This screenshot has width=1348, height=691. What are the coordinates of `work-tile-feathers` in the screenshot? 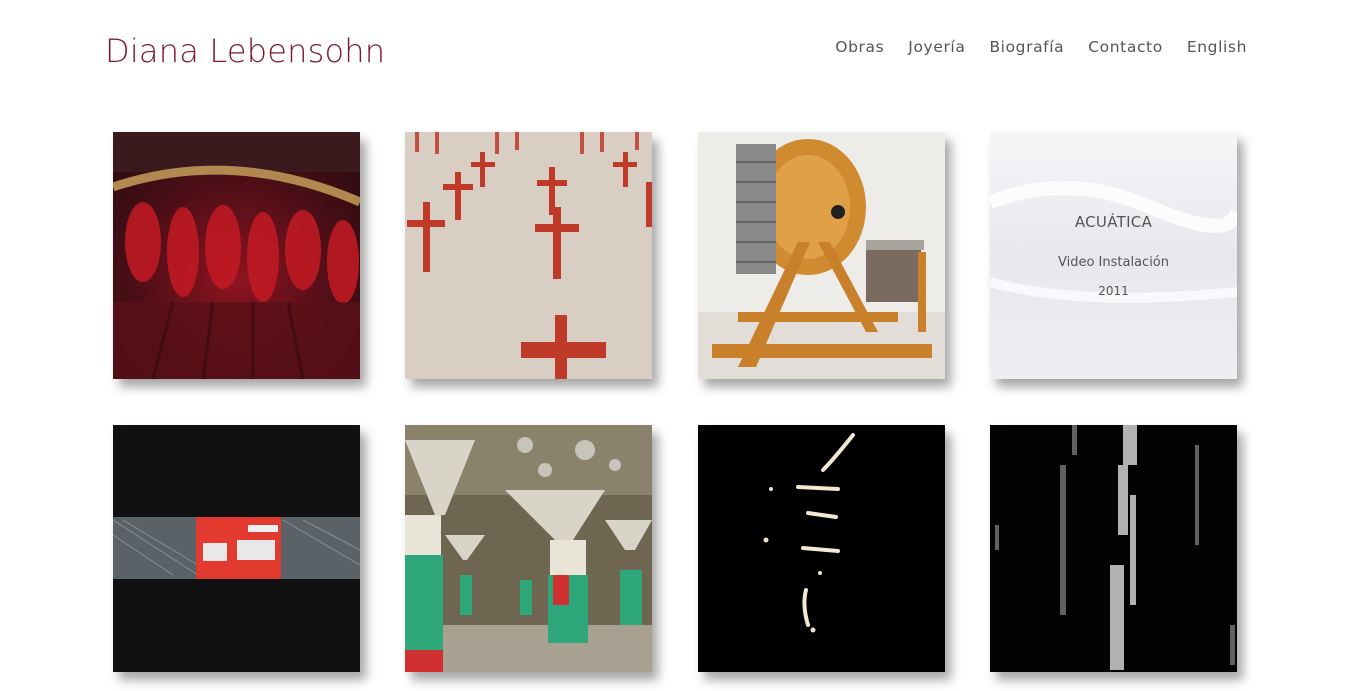 It's located at (236, 255).